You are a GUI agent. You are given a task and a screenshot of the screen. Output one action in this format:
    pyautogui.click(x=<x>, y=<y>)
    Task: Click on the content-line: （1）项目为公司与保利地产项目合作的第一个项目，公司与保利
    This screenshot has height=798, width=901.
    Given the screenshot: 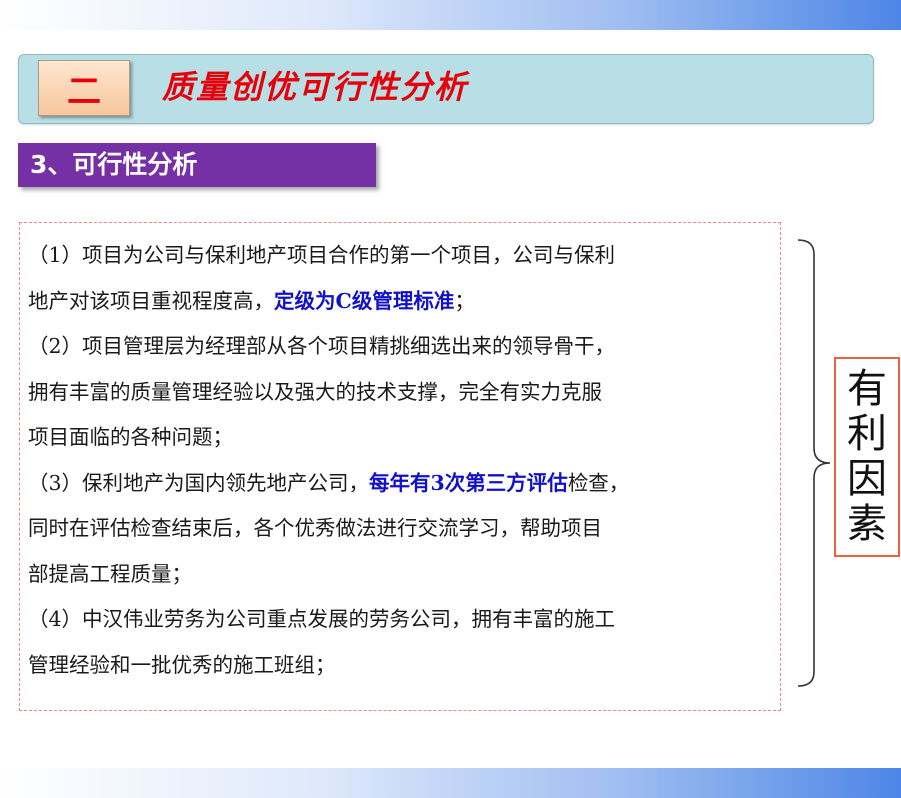 What is the action you would take?
    pyautogui.click(x=321, y=255)
    